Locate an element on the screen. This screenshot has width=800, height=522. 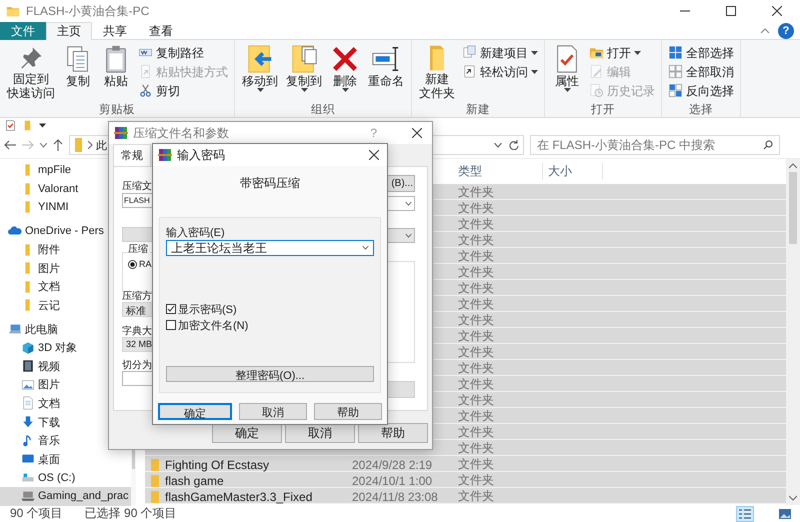
file-date: 2024/9/28 2:19 is located at coordinates (392, 465).